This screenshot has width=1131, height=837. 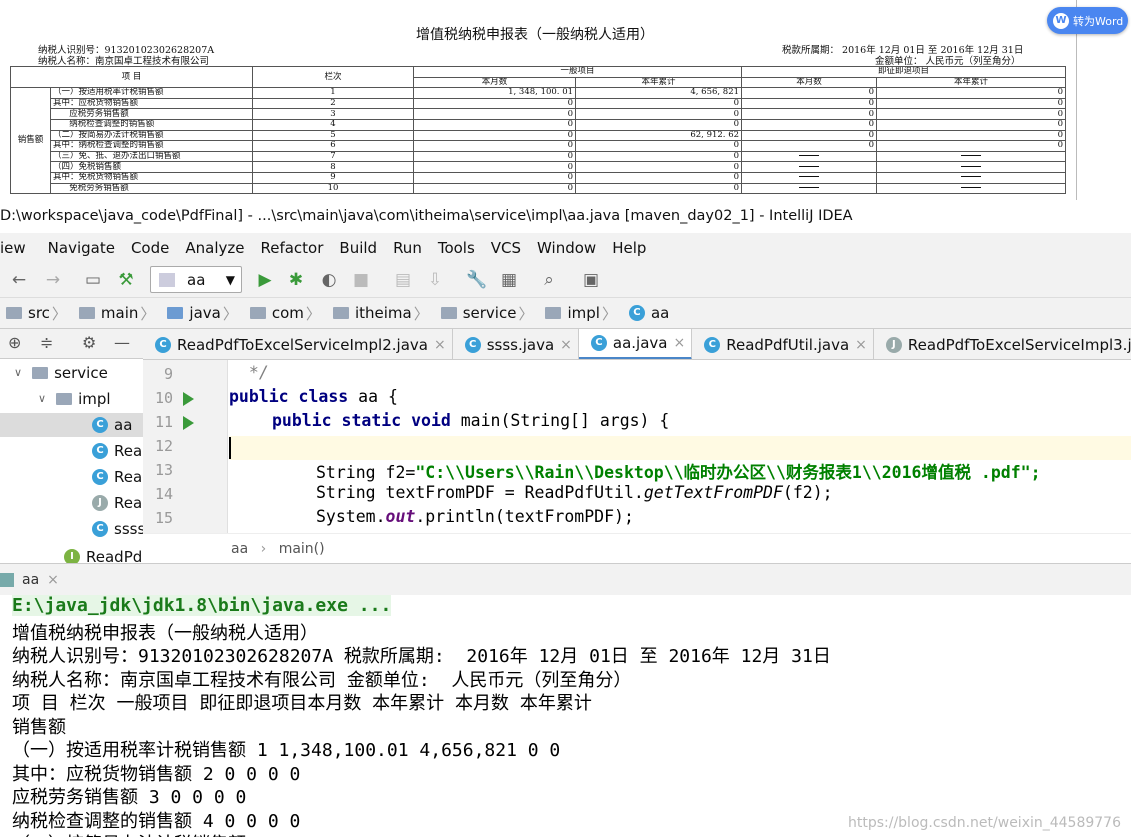 I want to click on menu-item: iew, so click(x=13, y=248).